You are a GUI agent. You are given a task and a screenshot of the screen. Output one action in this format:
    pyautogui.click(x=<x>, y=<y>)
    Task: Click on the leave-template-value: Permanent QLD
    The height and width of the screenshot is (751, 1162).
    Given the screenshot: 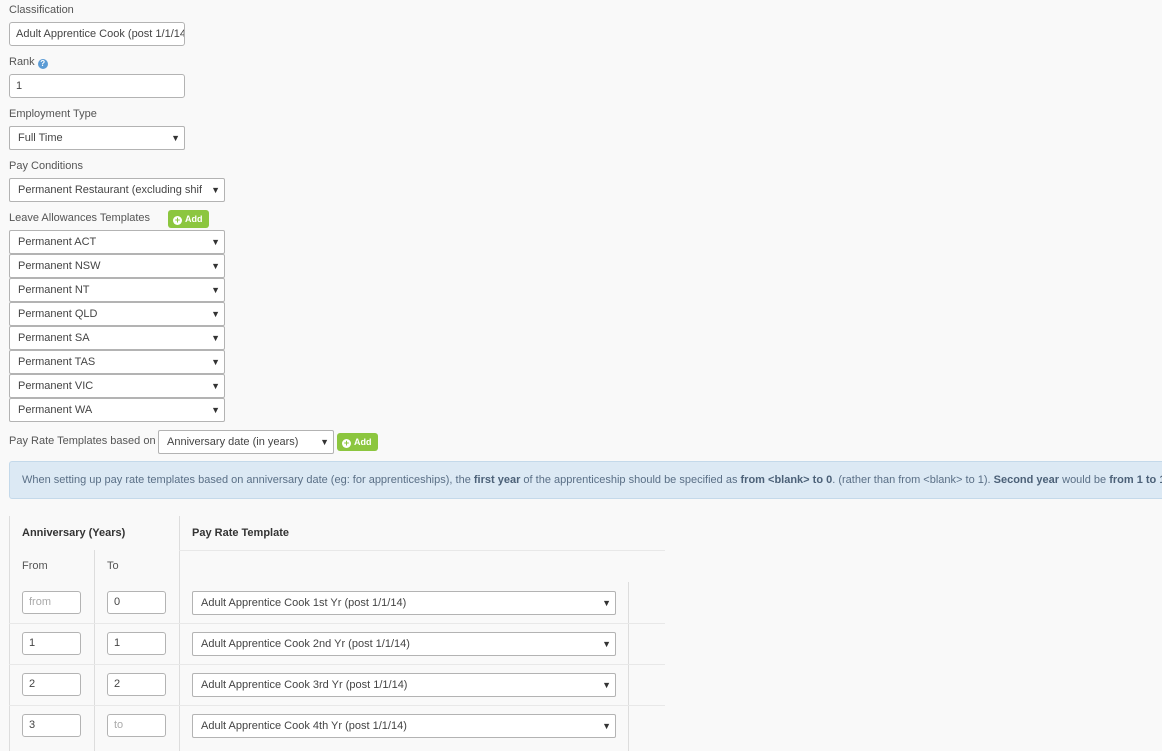 What is the action you would take?
    pyautogui.click(x=58, y=314)
    